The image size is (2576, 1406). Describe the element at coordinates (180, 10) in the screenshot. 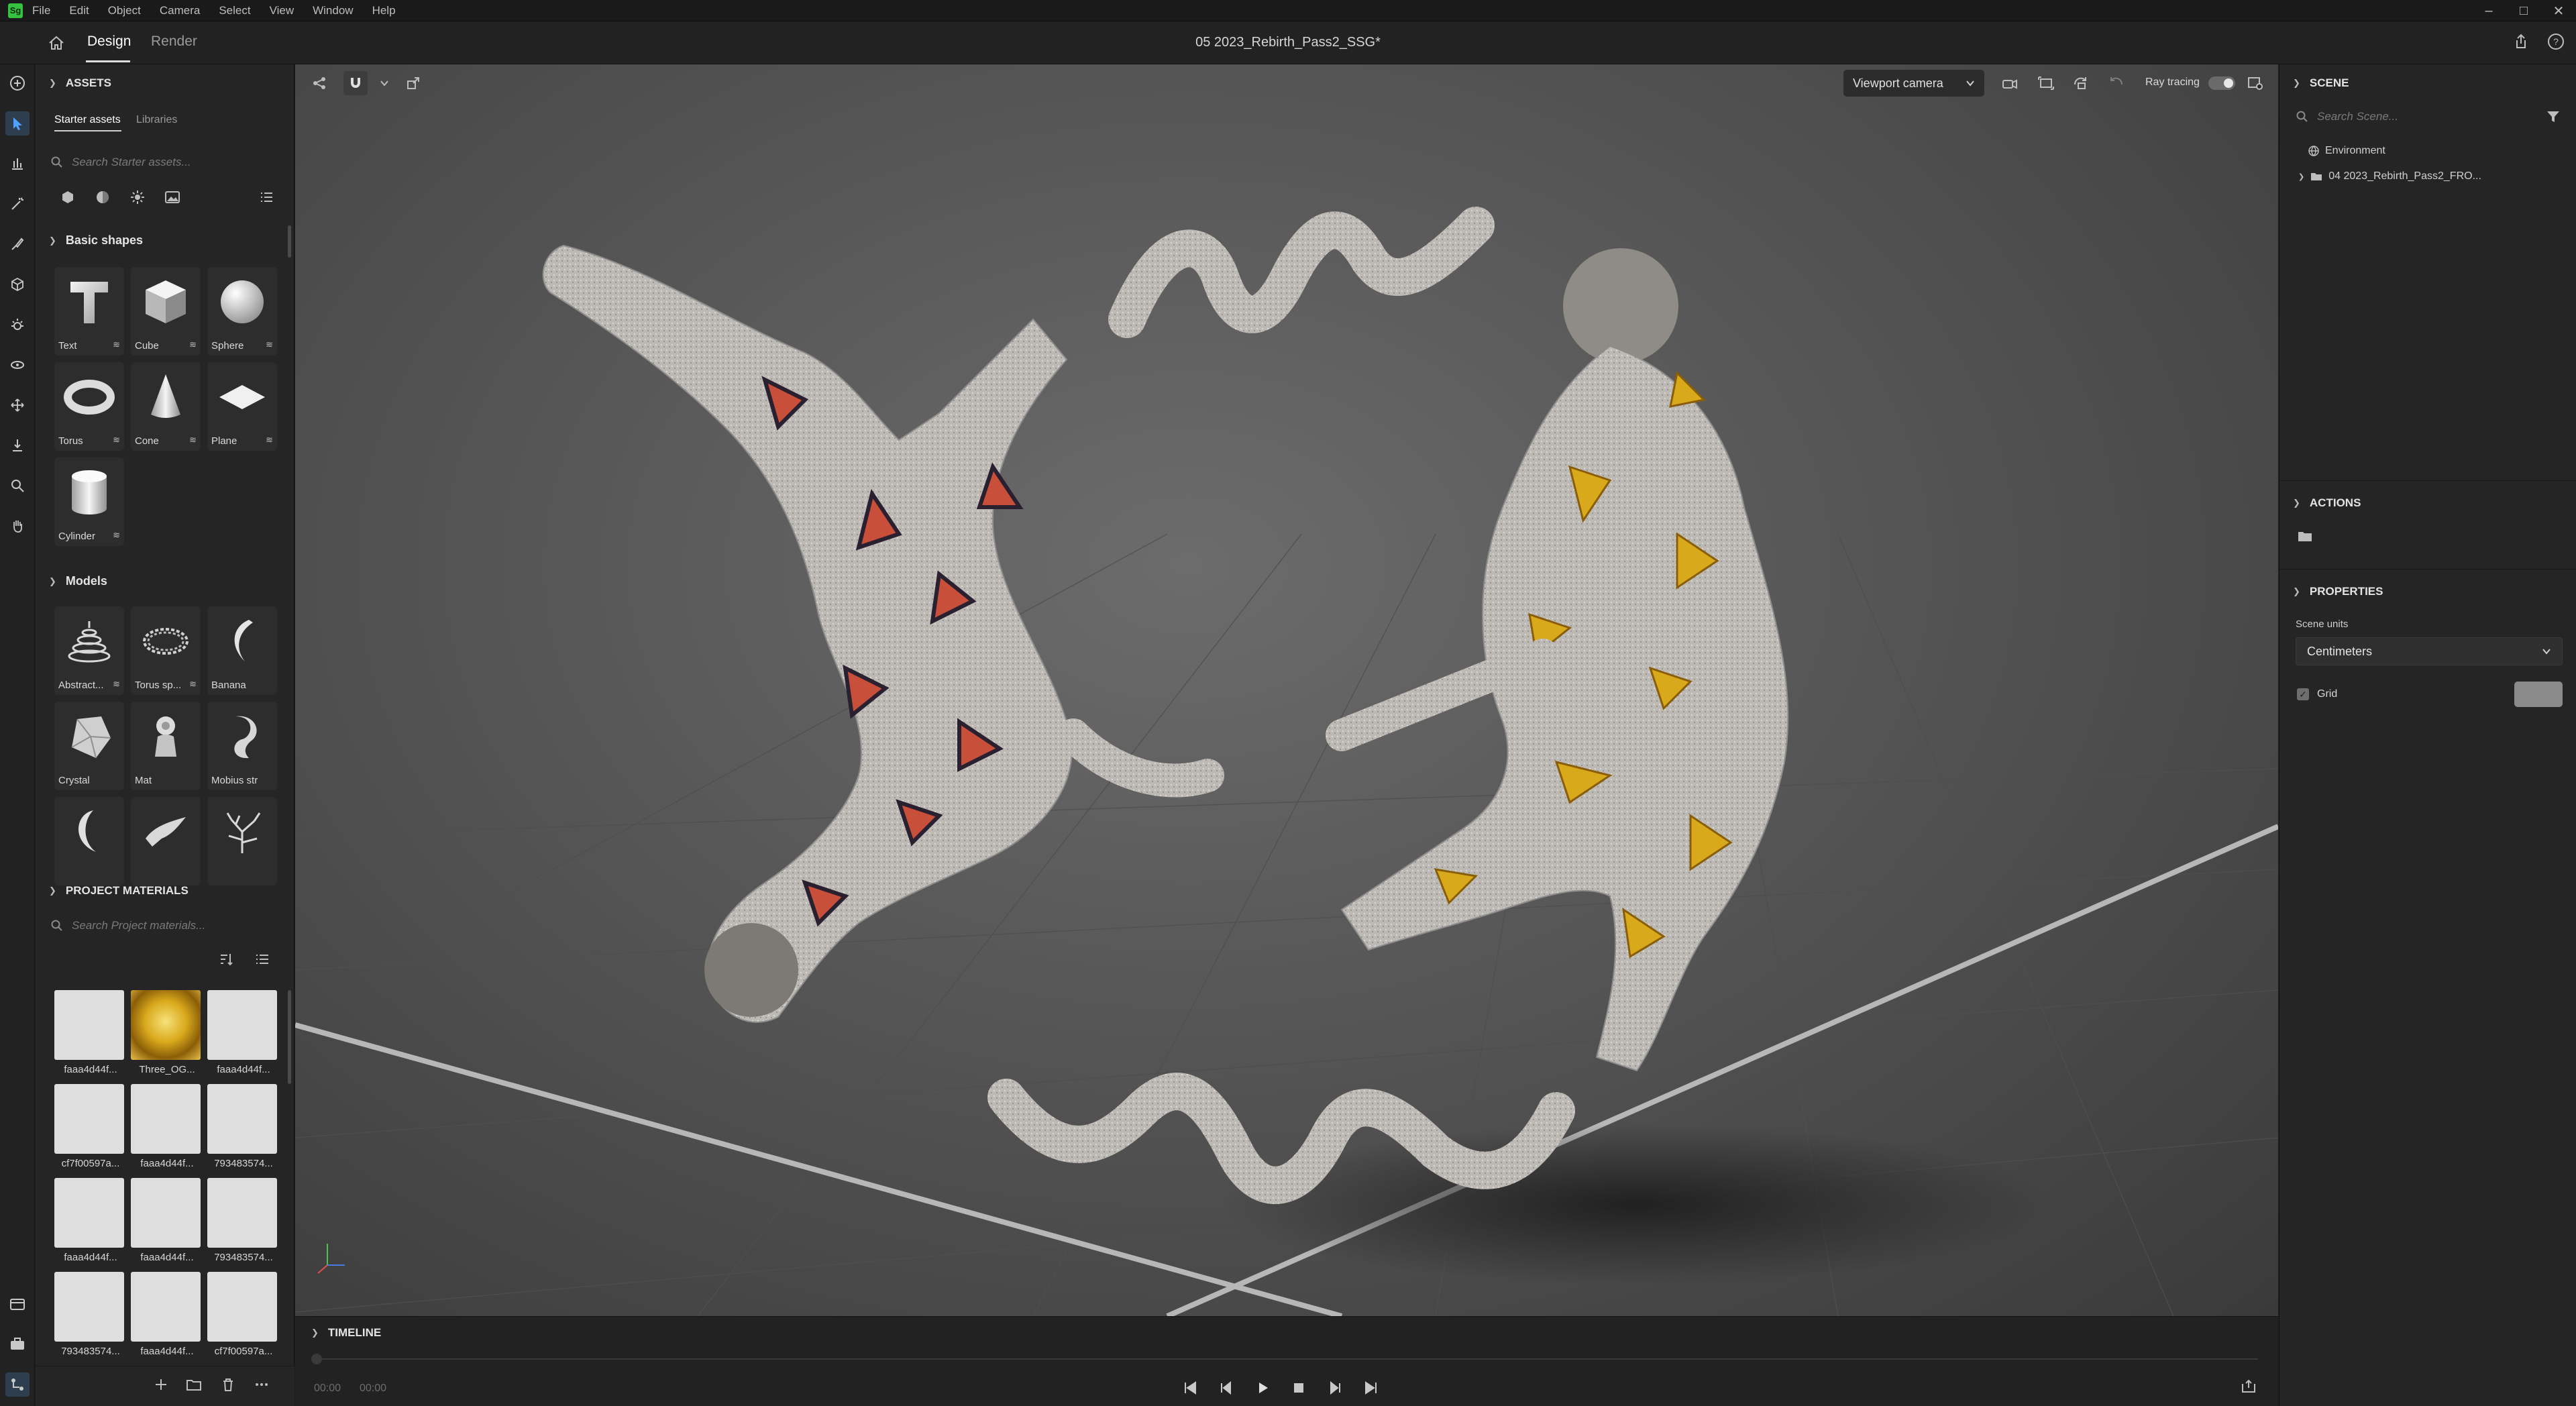

I see `menu-camera: Camera` at that location.